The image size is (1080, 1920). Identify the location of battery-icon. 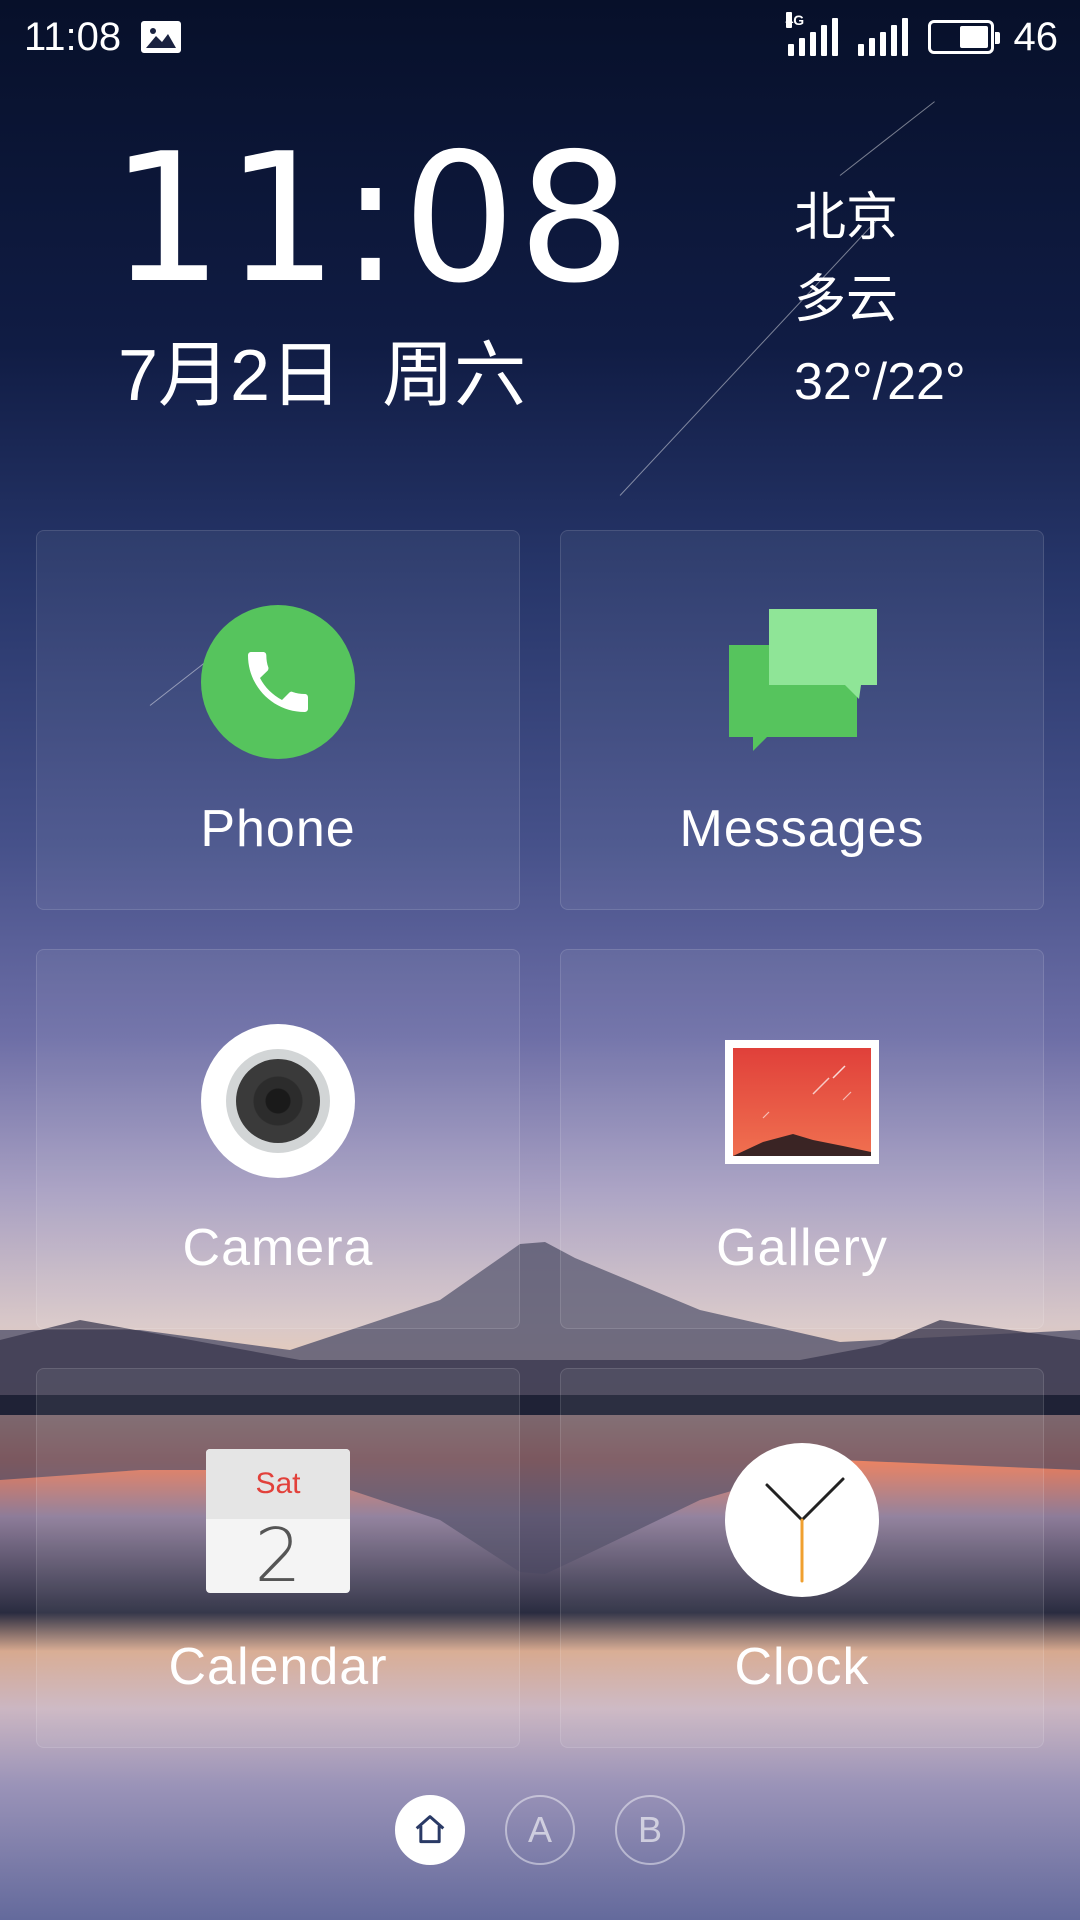
(963, 37).